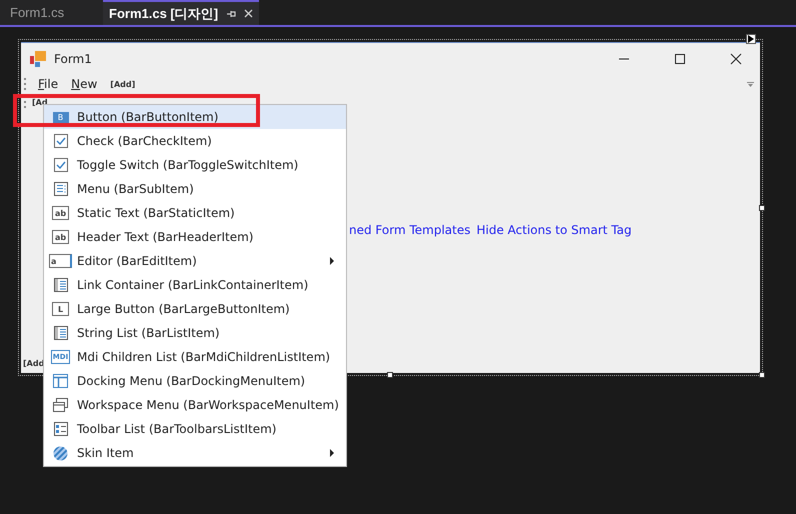 The image size is (796, 514). Describe the element at coordinates (38, 58) in the screenshot. I see `app-icon` at that location.